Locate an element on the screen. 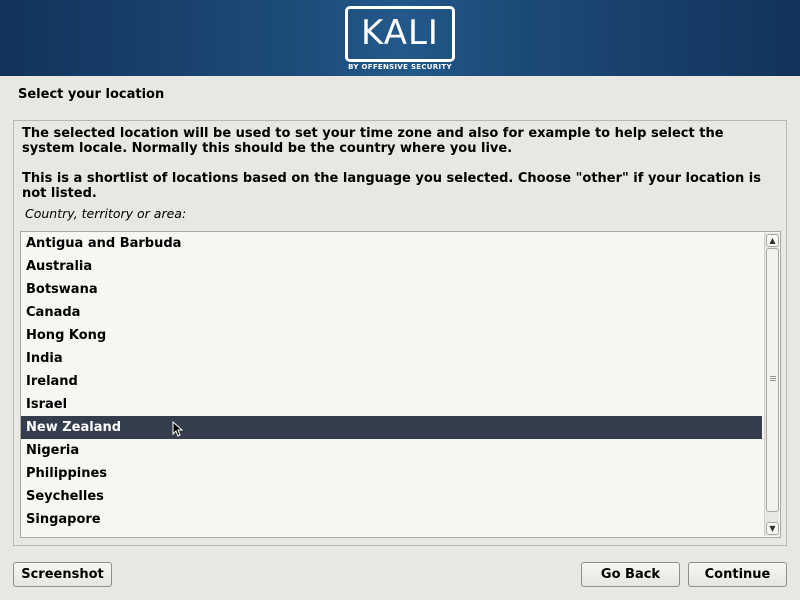 This screenshot has height=600, width=800. header-banner: KALI BY OFFENSIVE SECURITY is located at coordinates (400, 38).